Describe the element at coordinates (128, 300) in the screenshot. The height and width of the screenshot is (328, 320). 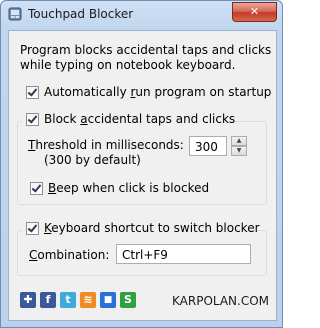
I see `stumble-icon: S` at that location.